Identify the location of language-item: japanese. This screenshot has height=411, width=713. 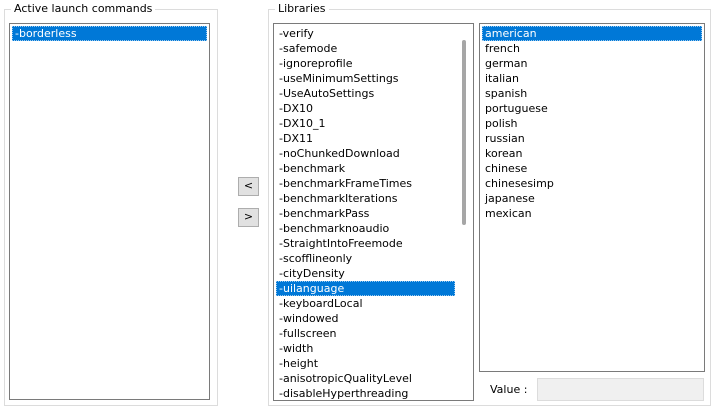
(592, 198).